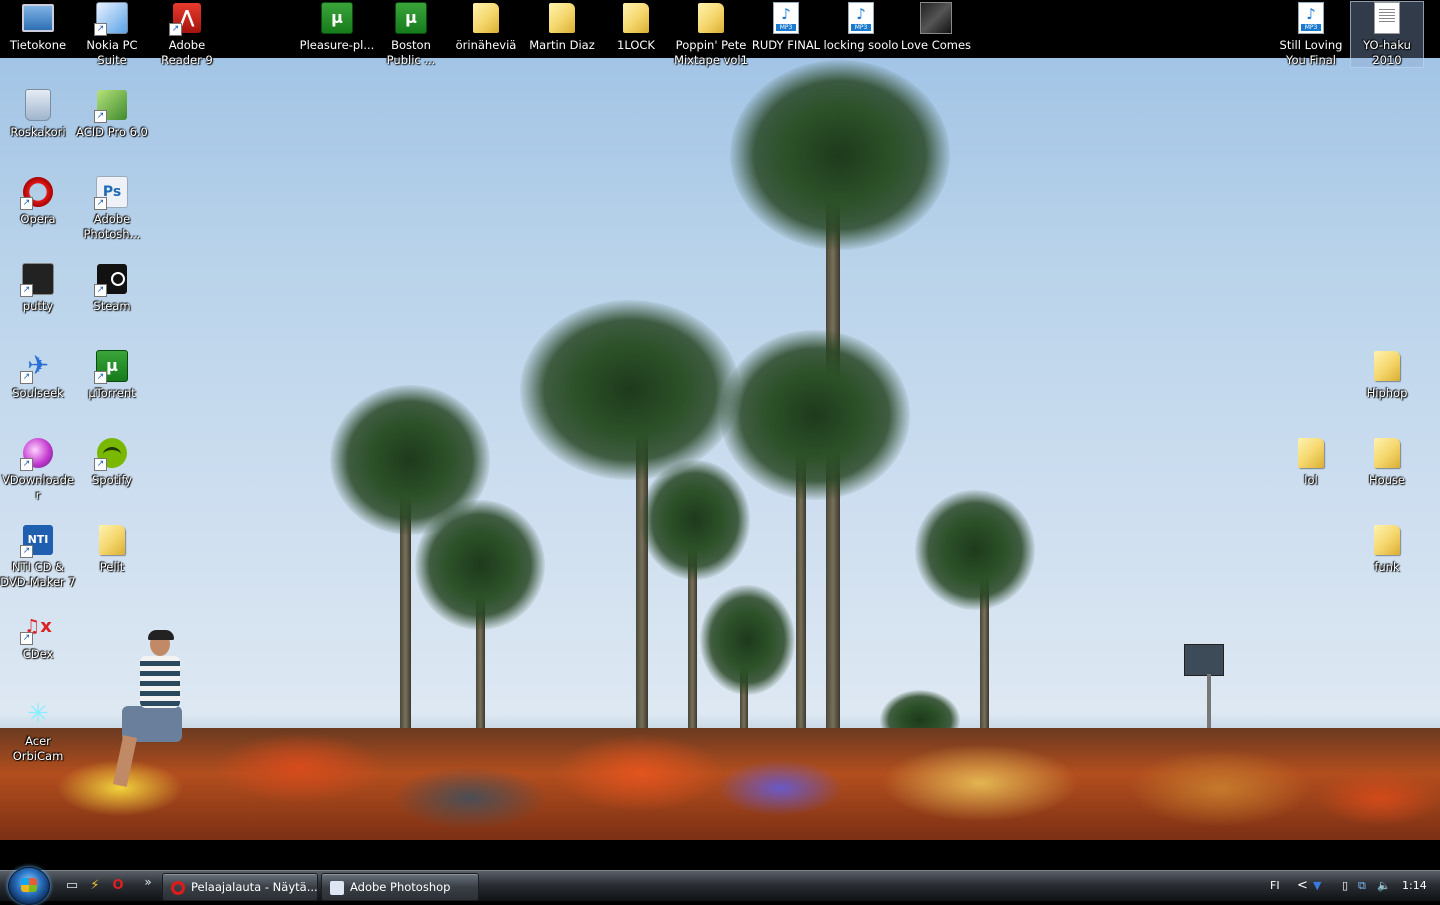 This screenshot has height=905, width=1440. What do you see at coordinates (337, 887) in the screenshot?
I see `photoshop-icon` at bounding box center [337, 887].